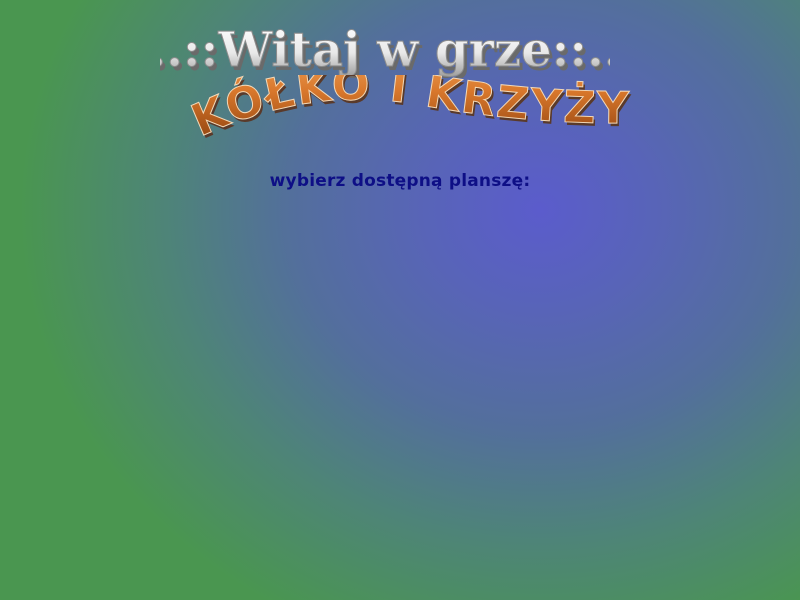 The width and height of the screenshot is (800, 600). I want to click on game-title-text: KÓŁKO I KRZYŻYK, so click(410, 111).